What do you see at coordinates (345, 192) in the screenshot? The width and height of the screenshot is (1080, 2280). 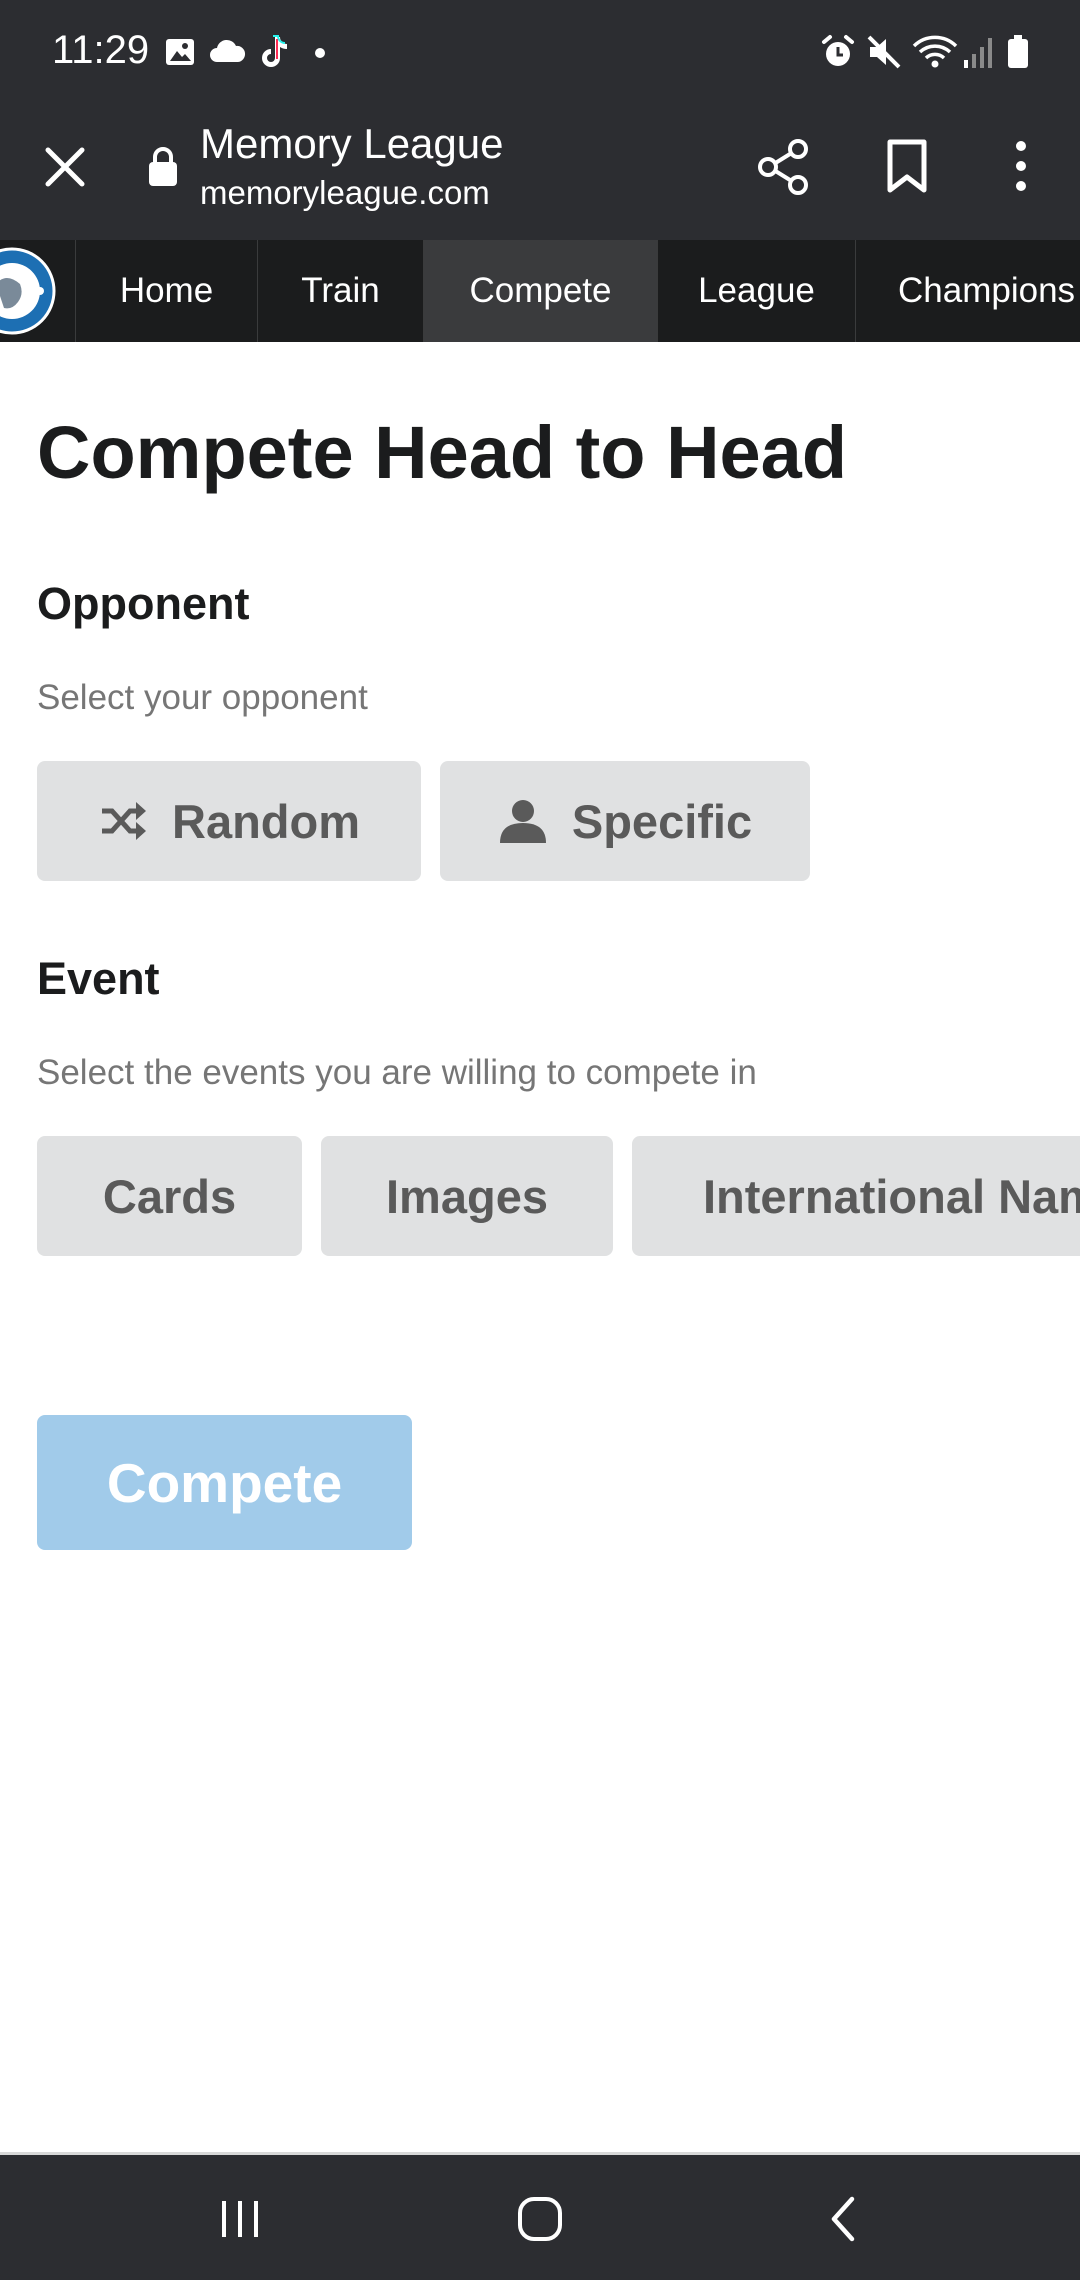 I see `site-url: memoryleague.com` at bounding box center [345, 192].